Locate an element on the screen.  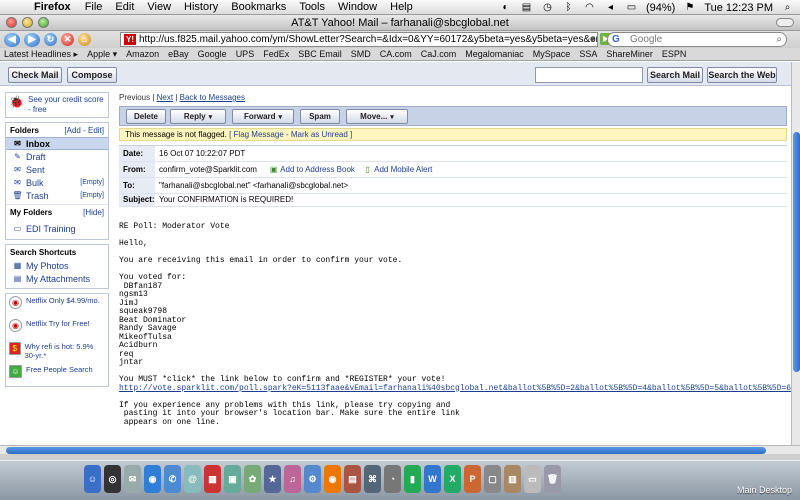
menu-bookmarks: Bookmarks is located at coordinates (258, 7).